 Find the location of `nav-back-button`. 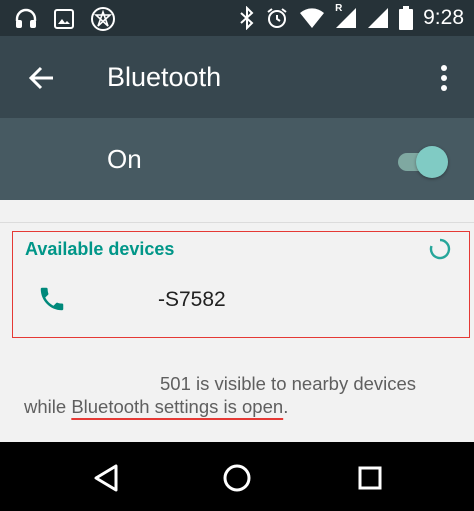

nav-back-button is located at coordinates (106, 478).